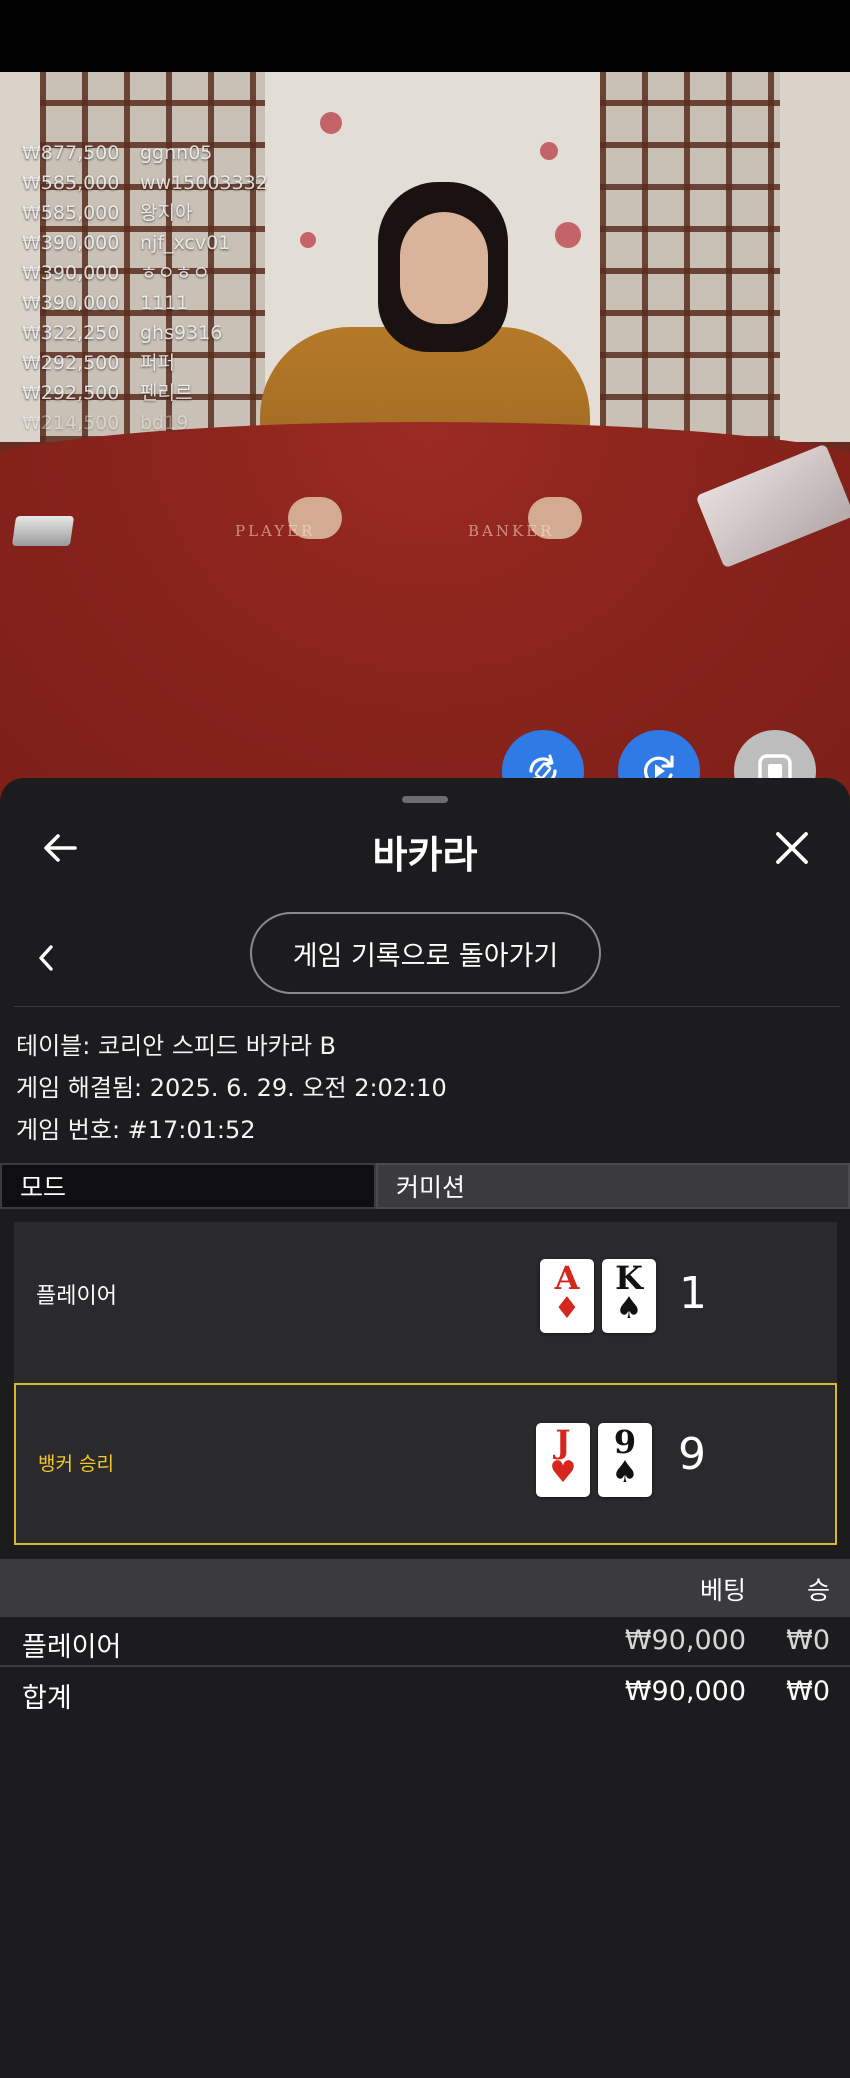 Image resolution: width=850 pixels, height=2078 pixels. I want to click on diamond-suit-icon: ♦, so click(567, 1308).